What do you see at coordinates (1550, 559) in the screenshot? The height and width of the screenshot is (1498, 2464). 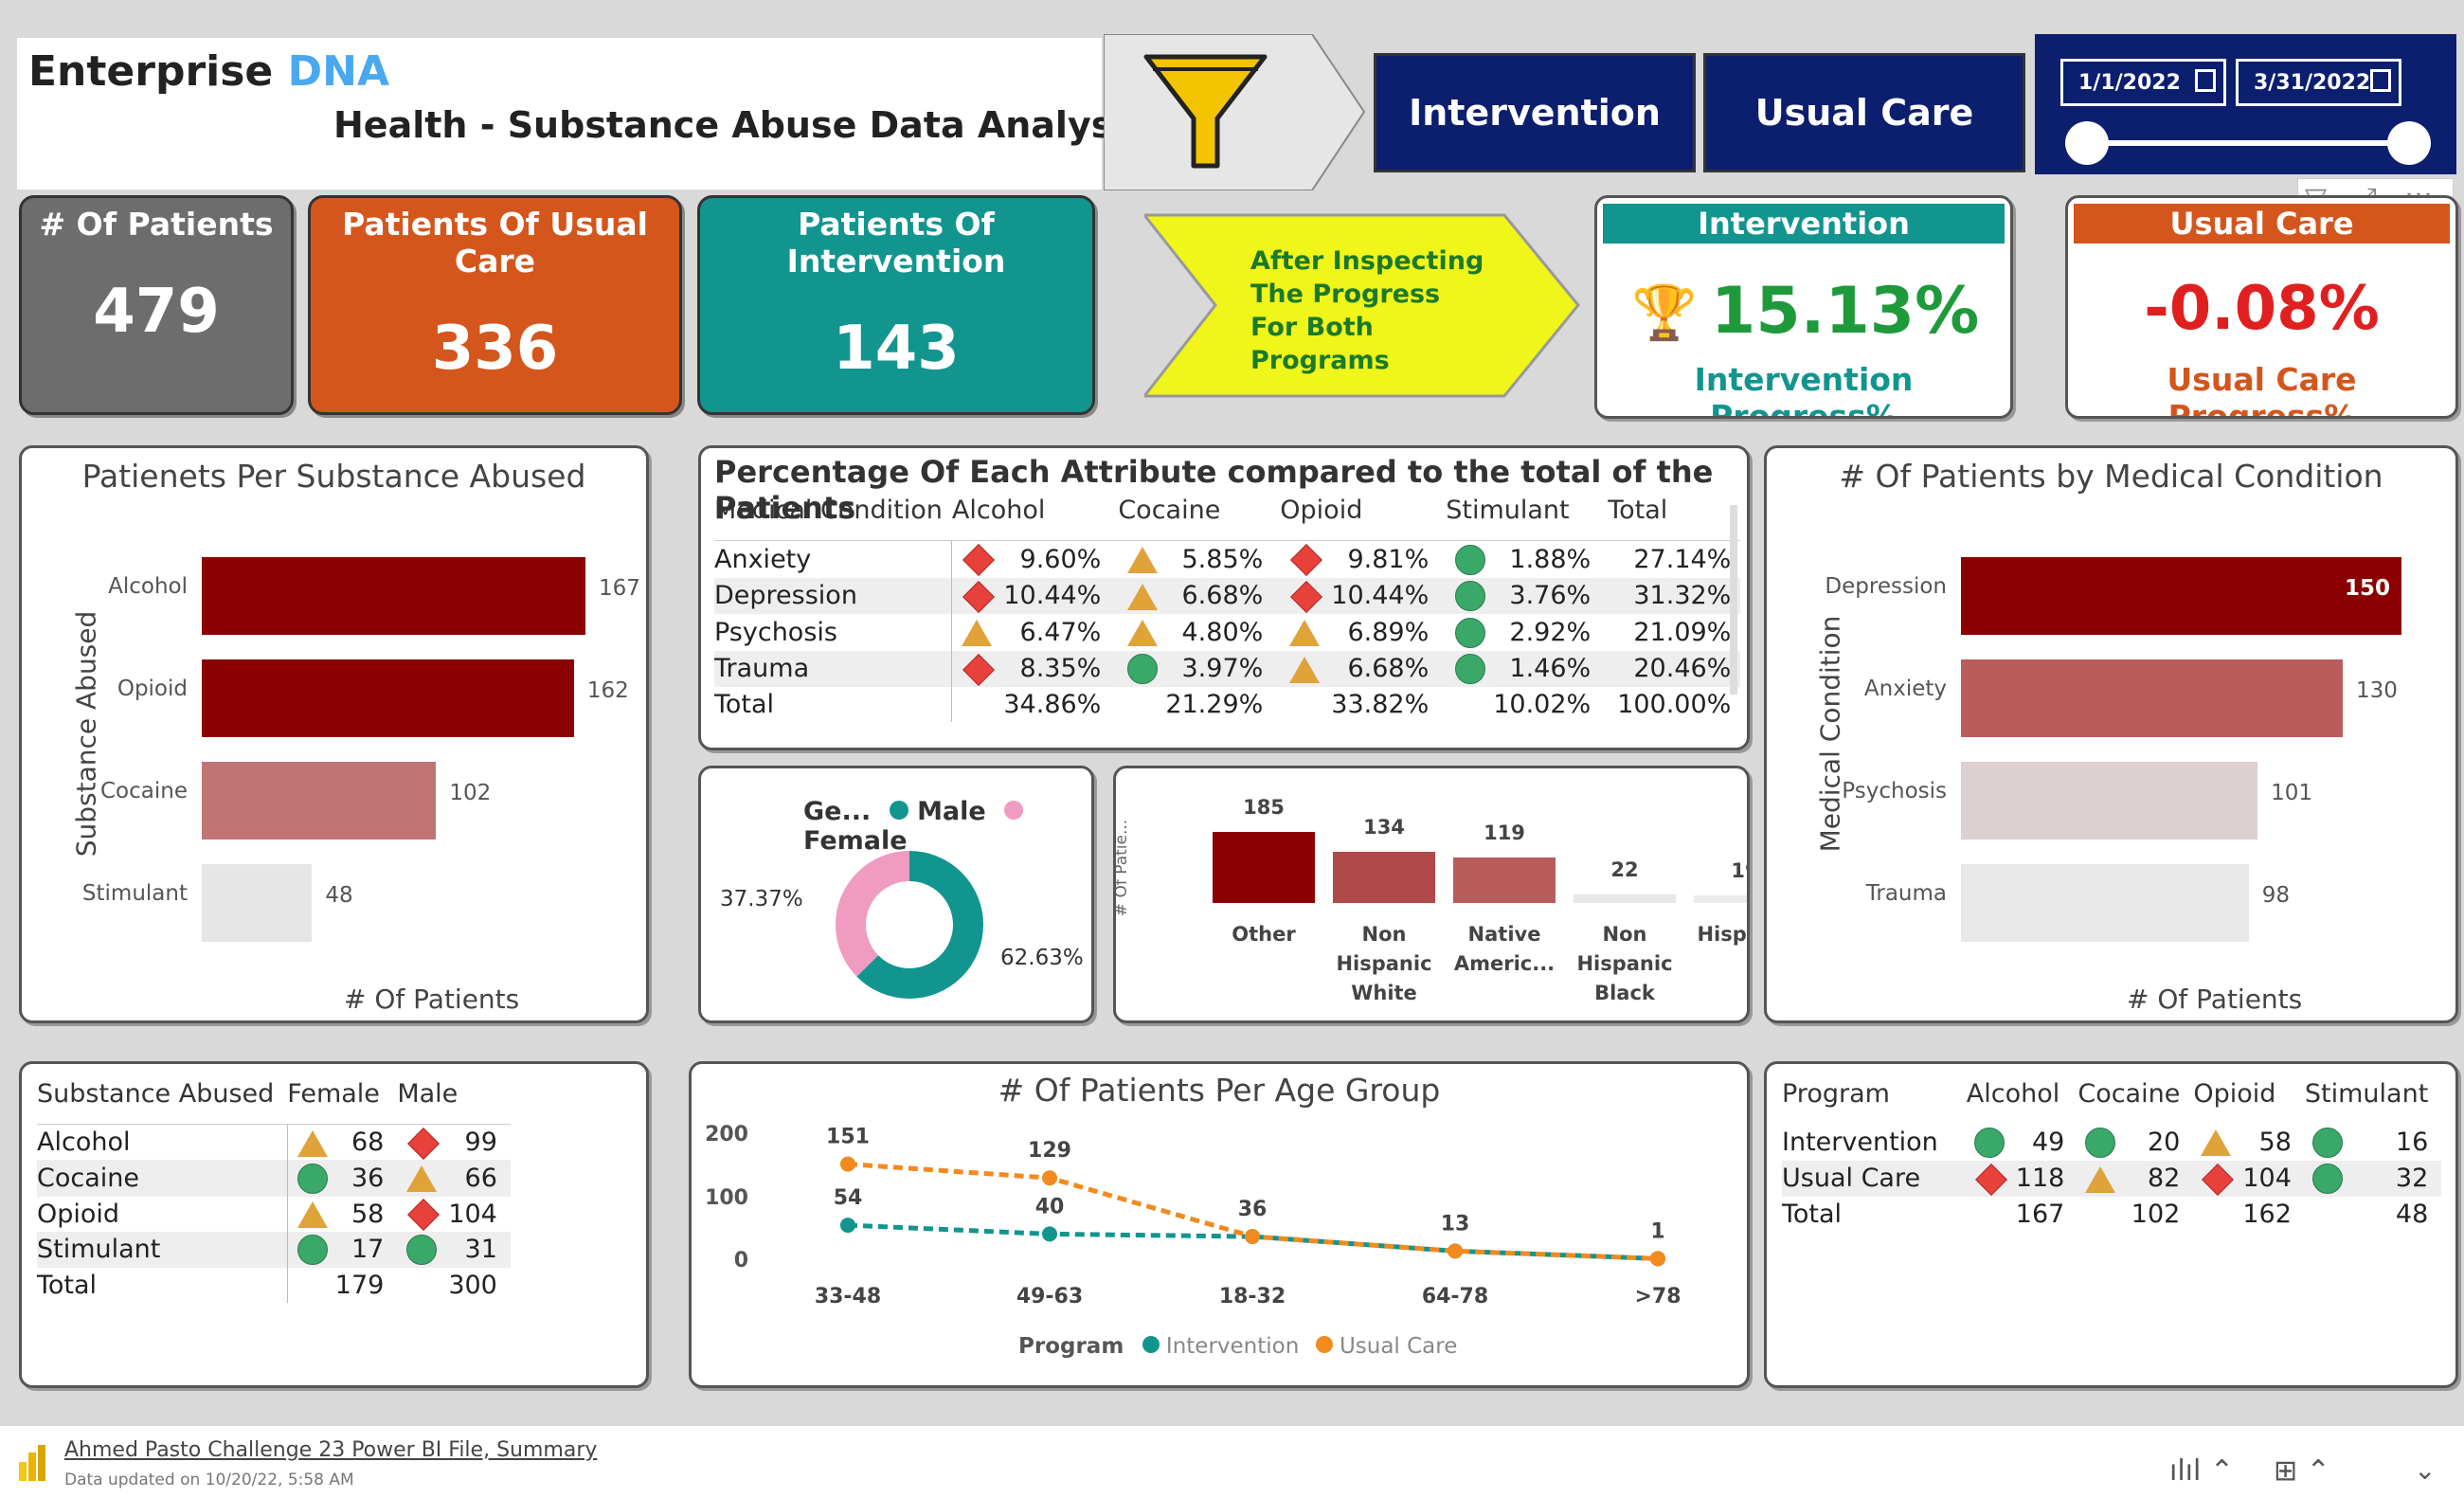 I see `value-cell: 1.88%` at bounding box center [1550, 559].